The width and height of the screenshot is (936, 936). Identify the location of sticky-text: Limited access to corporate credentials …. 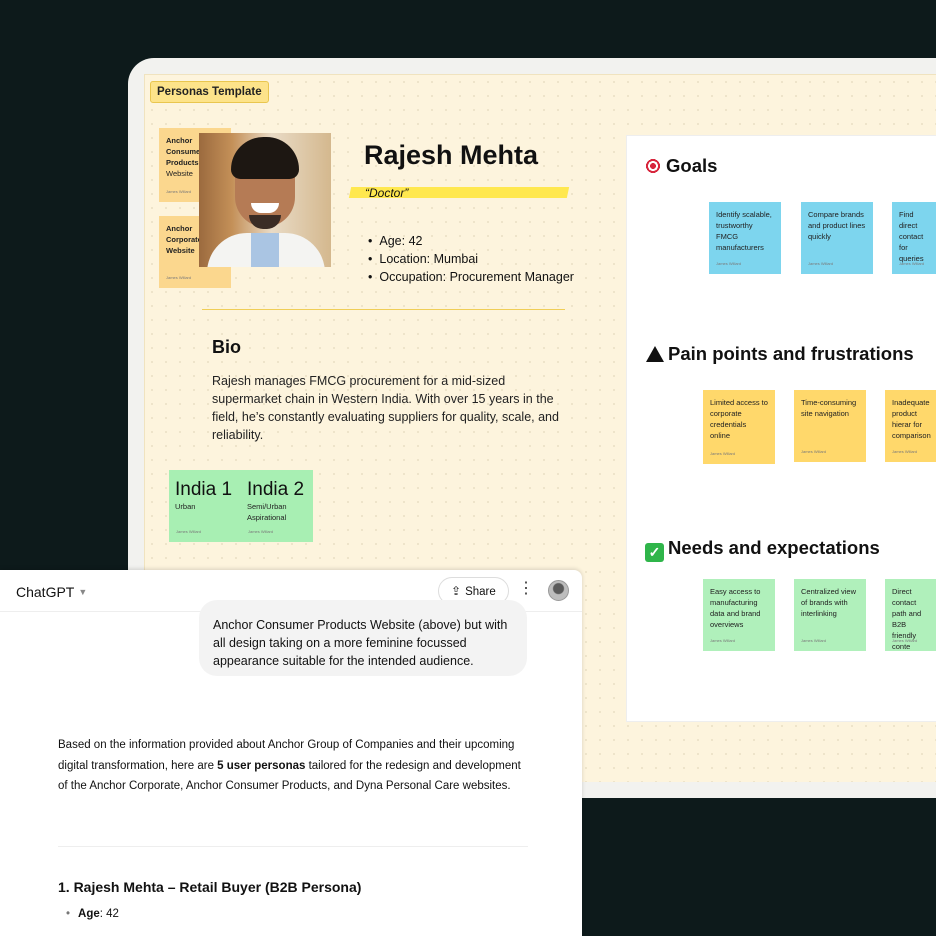
(739, 419).